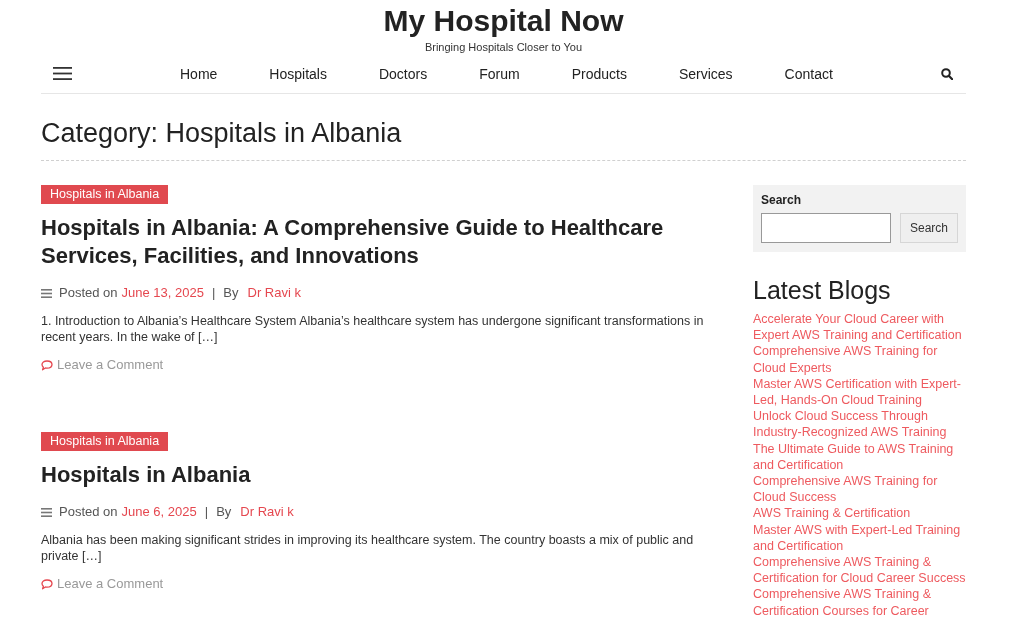 The height and width of the screenshot is (642, 1024). What do you see at coordinates (159, 512) in the screenshot?
I see `post-date-link: June 6, 2025` at bounding box center [159, 512].